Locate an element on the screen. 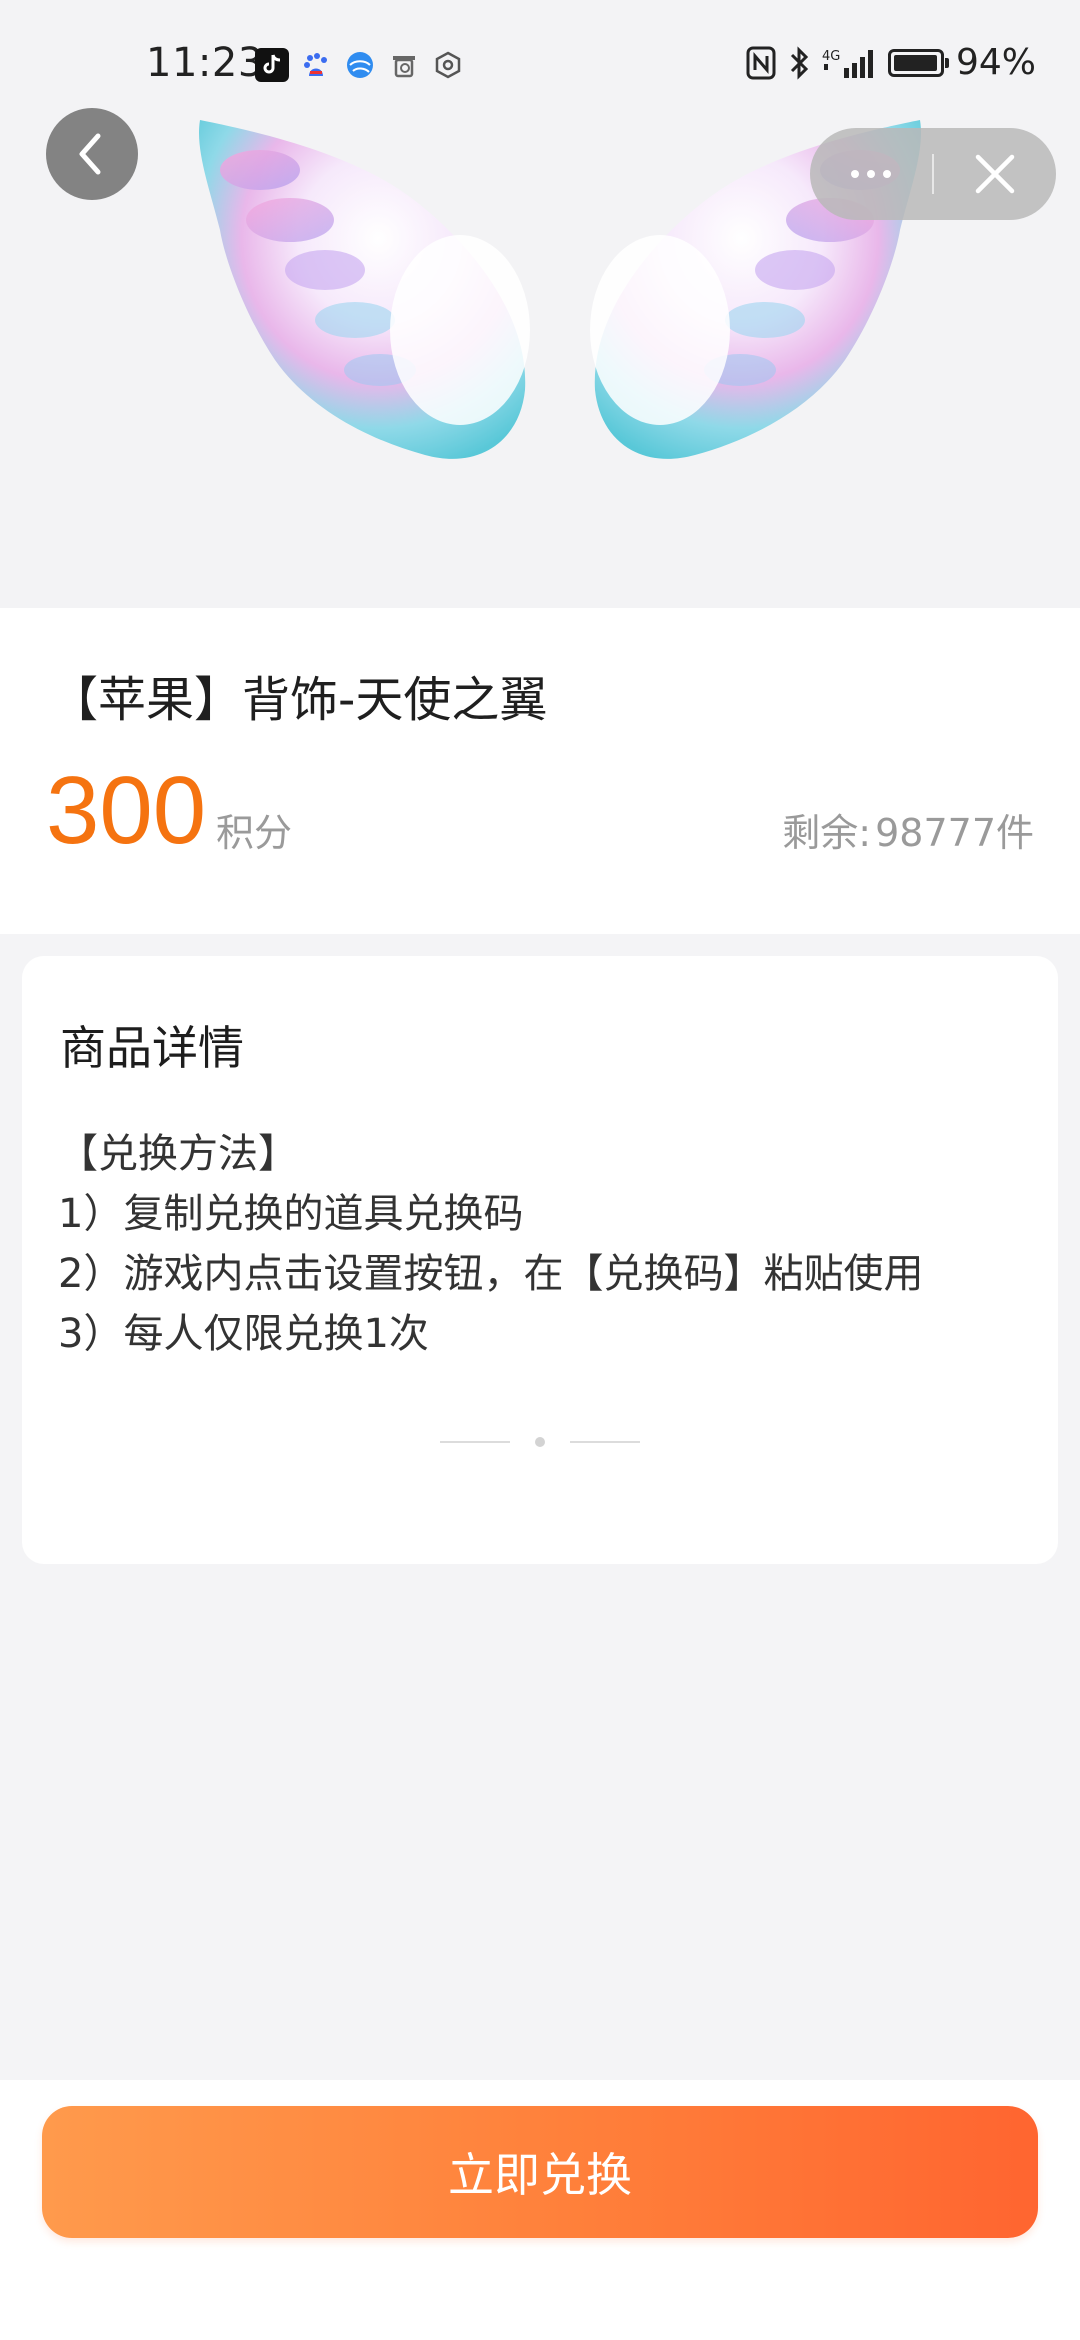  details-line: 【兑换方法】 is located at coordinates (178, 1154).